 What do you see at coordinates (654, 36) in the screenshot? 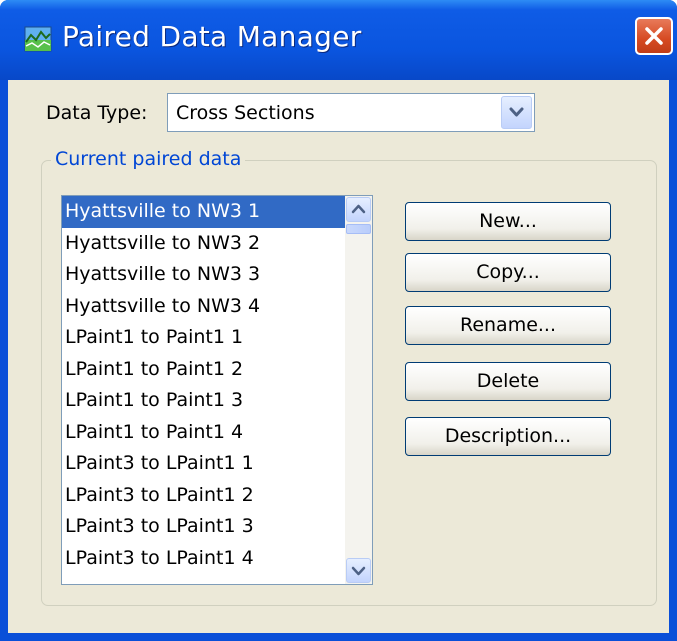
I see `close-button` at bounding box center [654, 36].